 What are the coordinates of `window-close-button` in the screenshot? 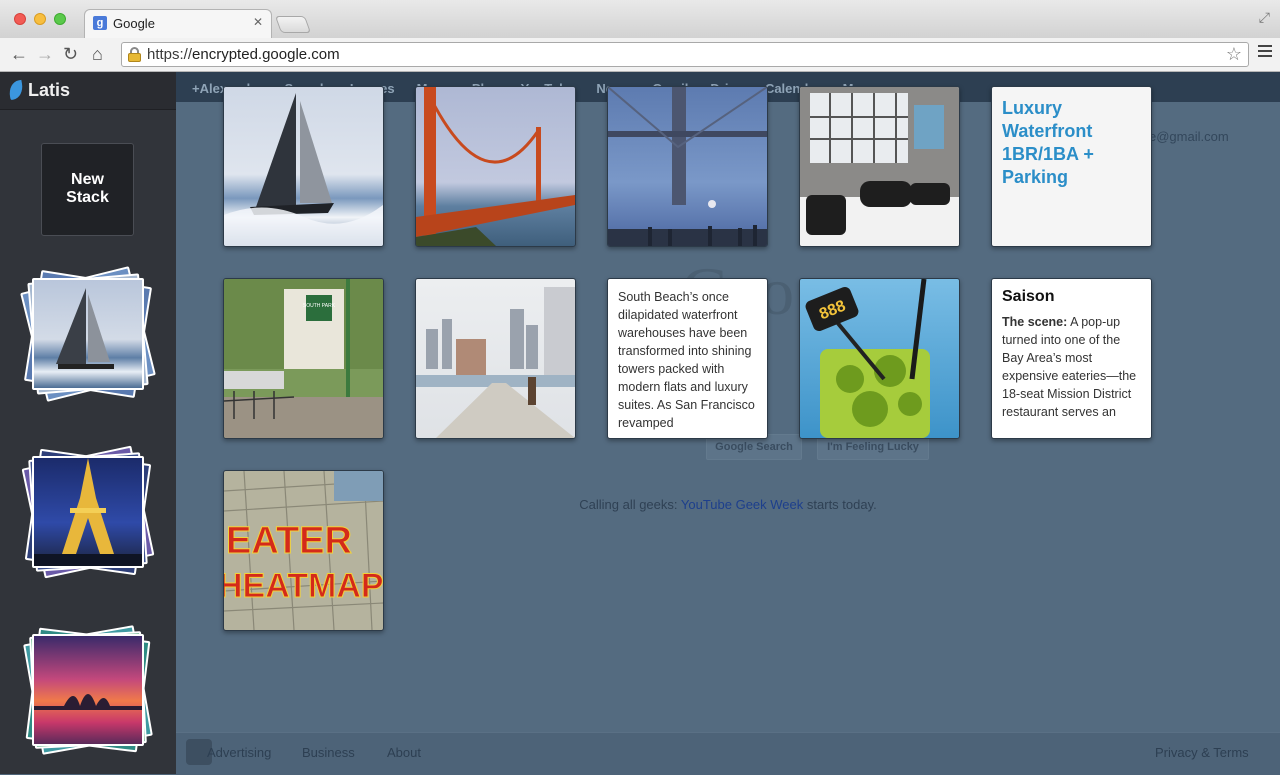 It's located at (20, 19).